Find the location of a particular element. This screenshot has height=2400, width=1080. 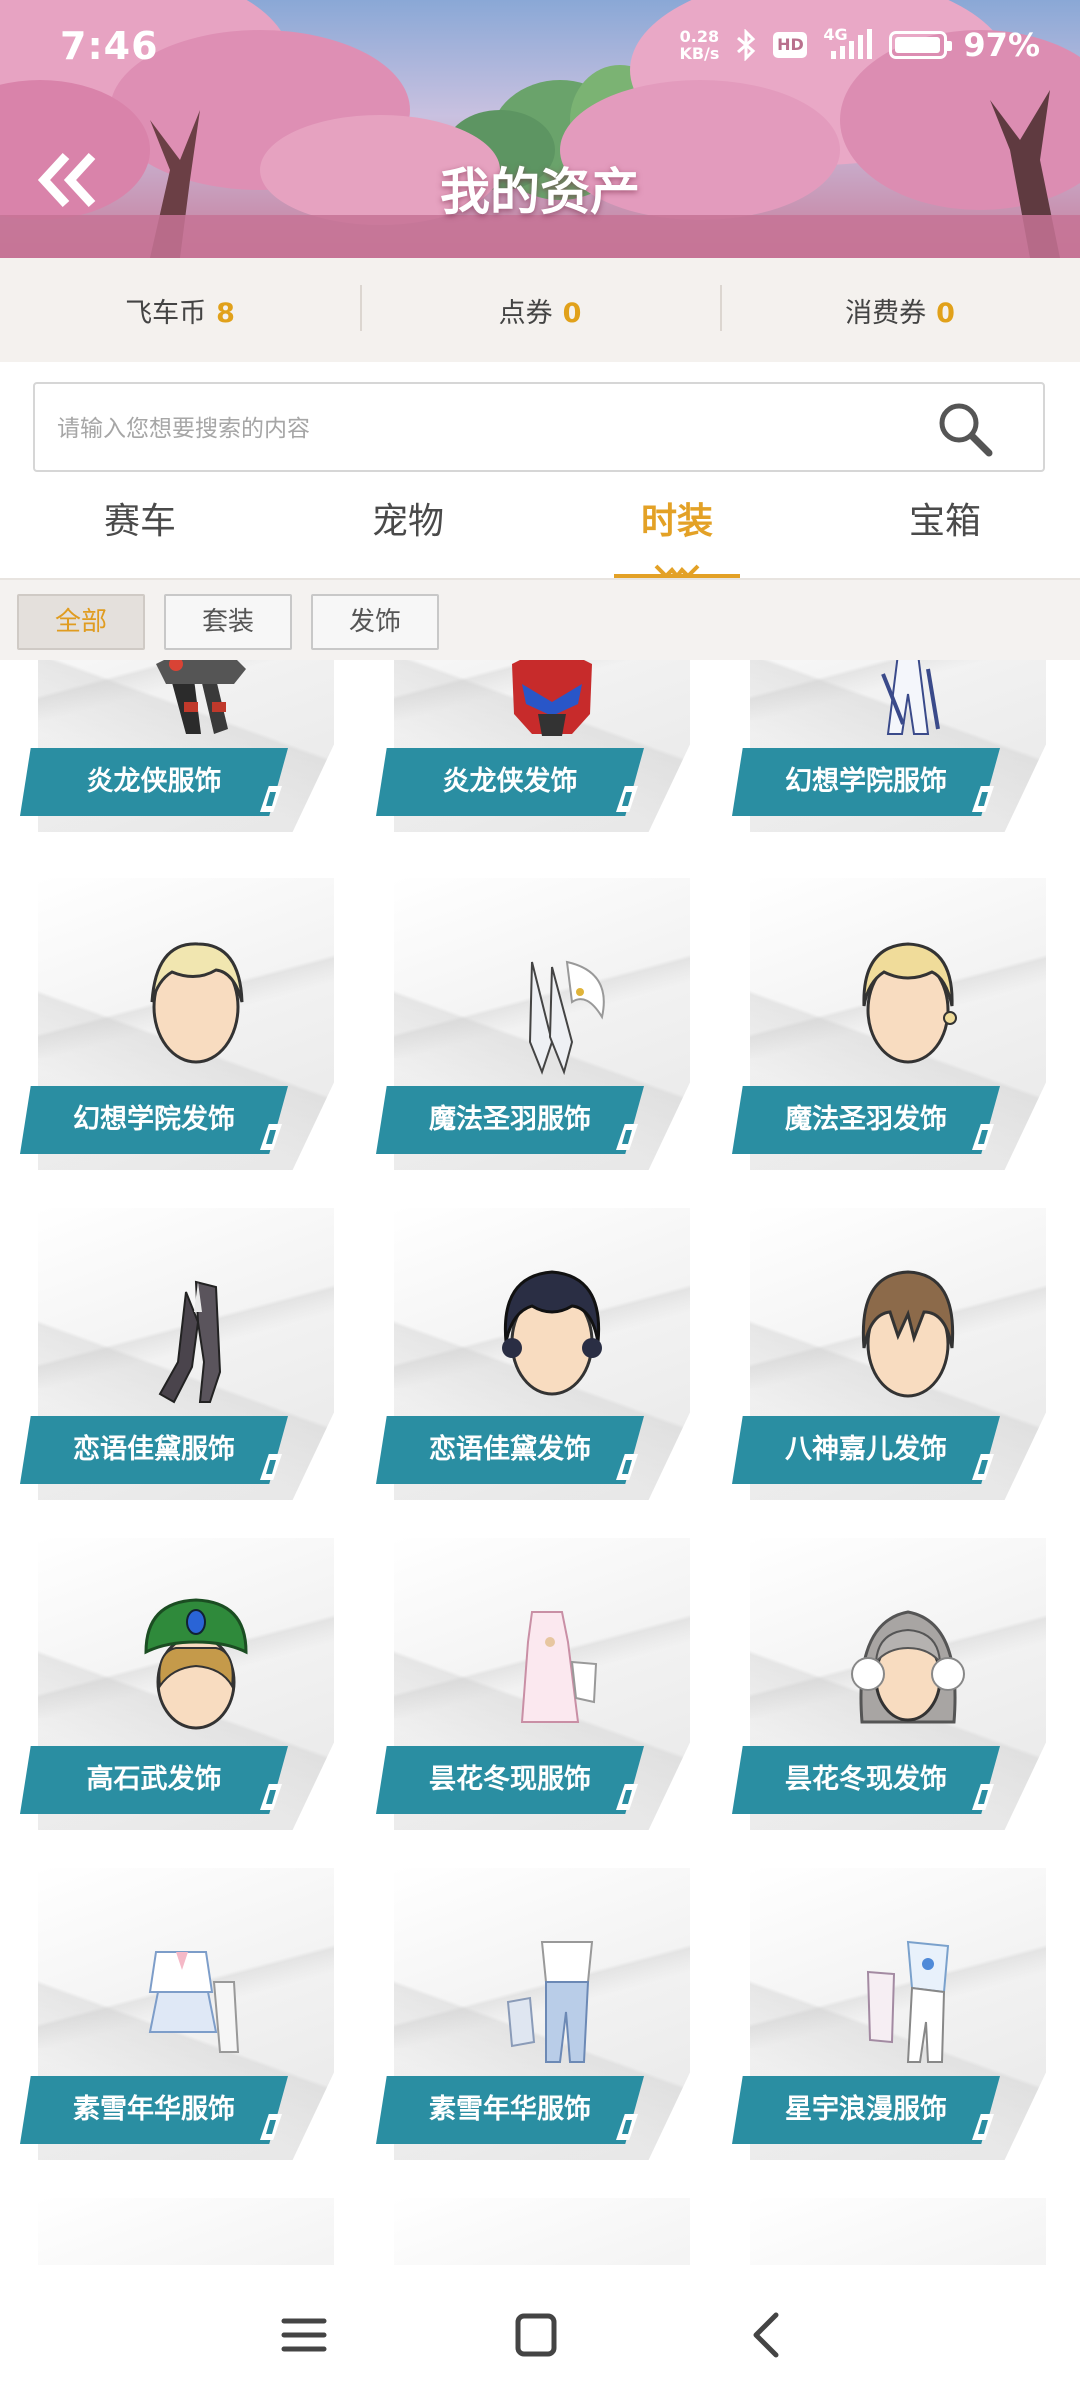

currency-label: 飞车币 is located at coordinates (166, 313).